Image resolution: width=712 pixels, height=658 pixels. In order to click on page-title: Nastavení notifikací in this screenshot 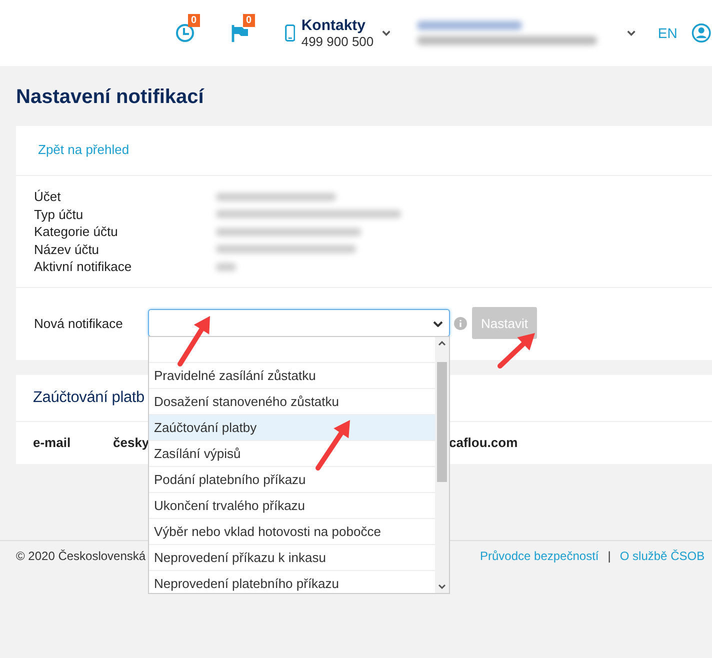, I will do `click(111, 97)`.